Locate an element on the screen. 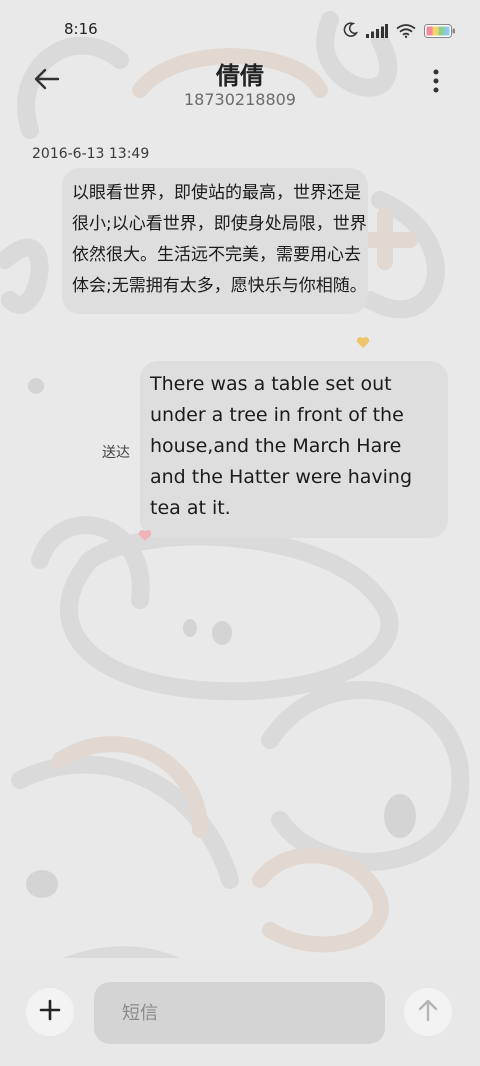  battery-icon is located at coordinates (440, 32).